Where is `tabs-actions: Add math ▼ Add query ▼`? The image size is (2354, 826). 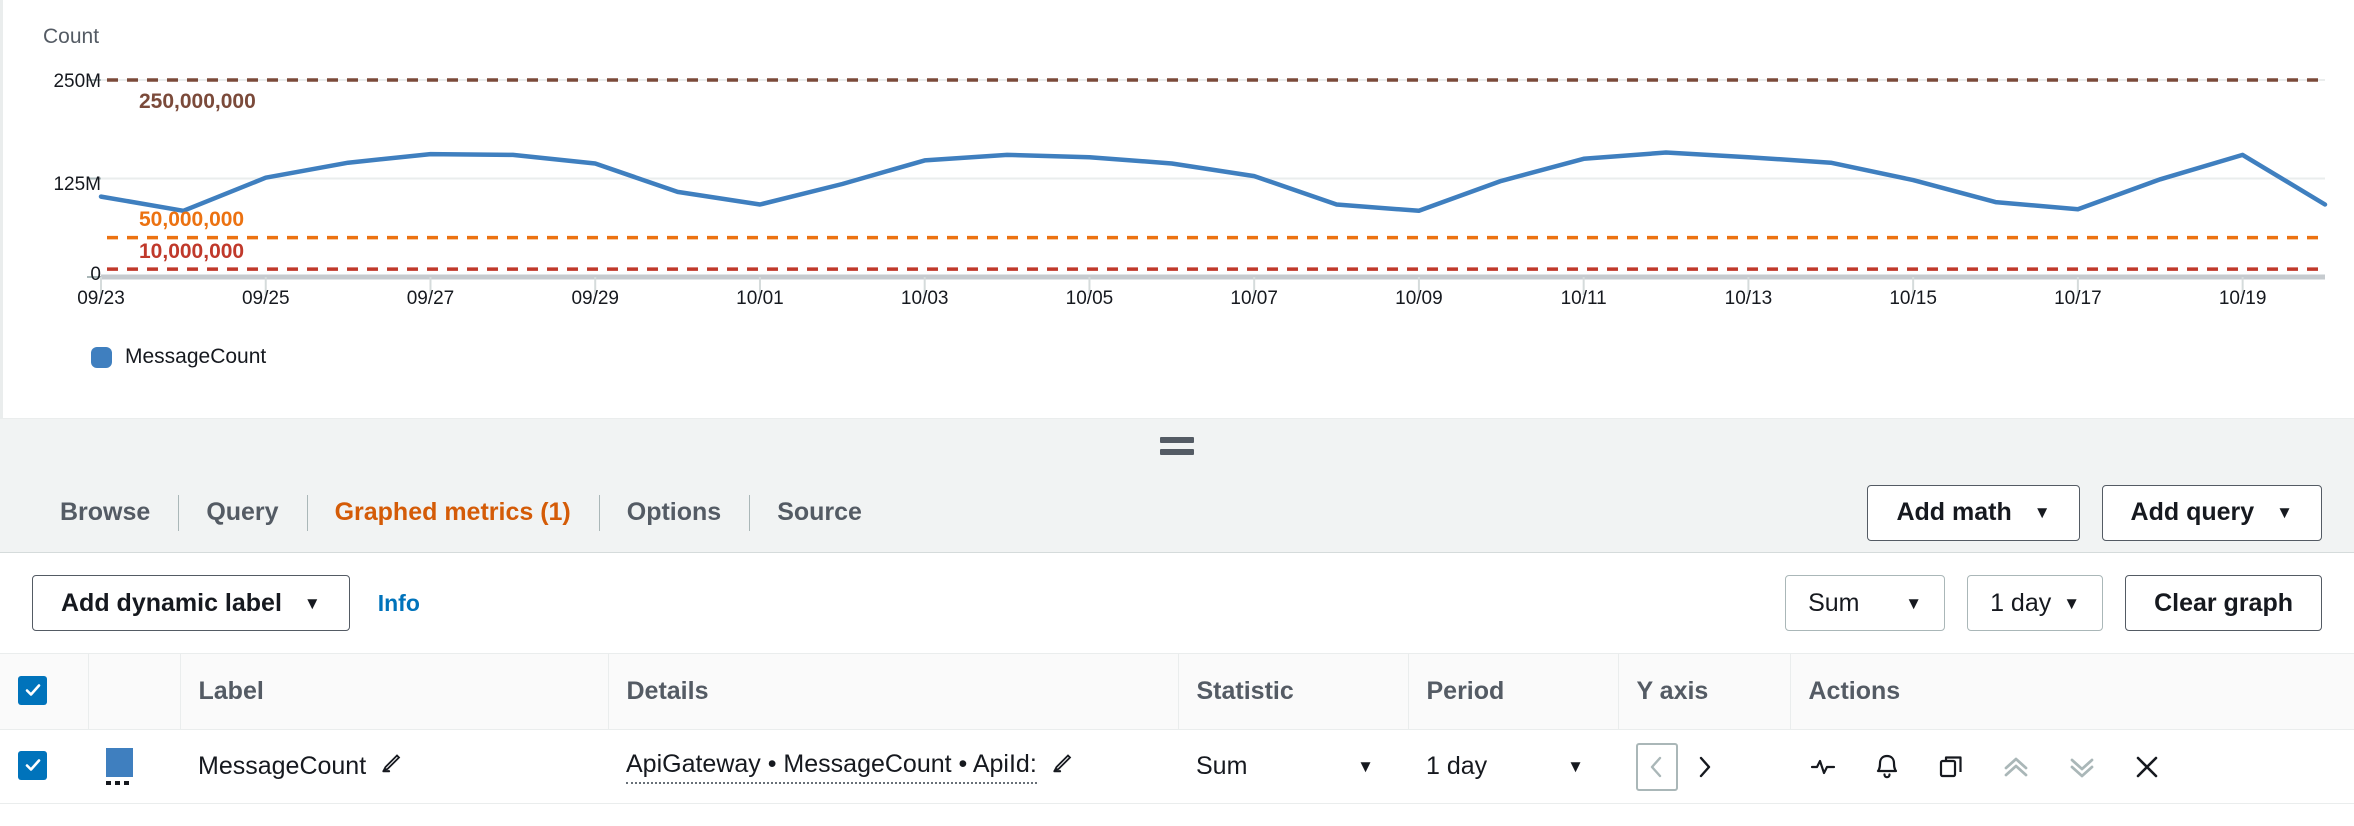 tabs-actions: Add math ▼ Add query ▼ is located at coordinates (2094, 512).